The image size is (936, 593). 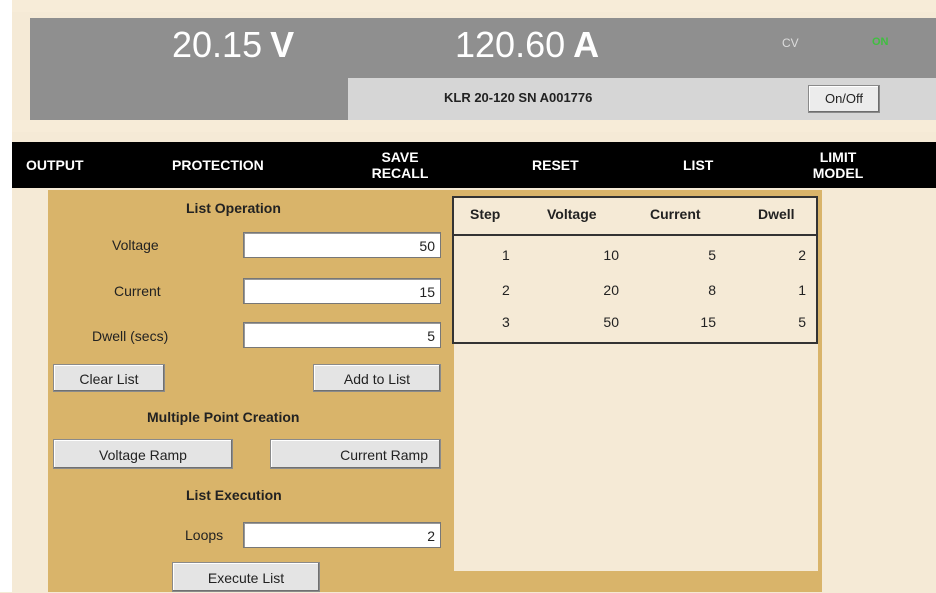 I want to click on status-header-lower-left, so click(x=189, y=99).